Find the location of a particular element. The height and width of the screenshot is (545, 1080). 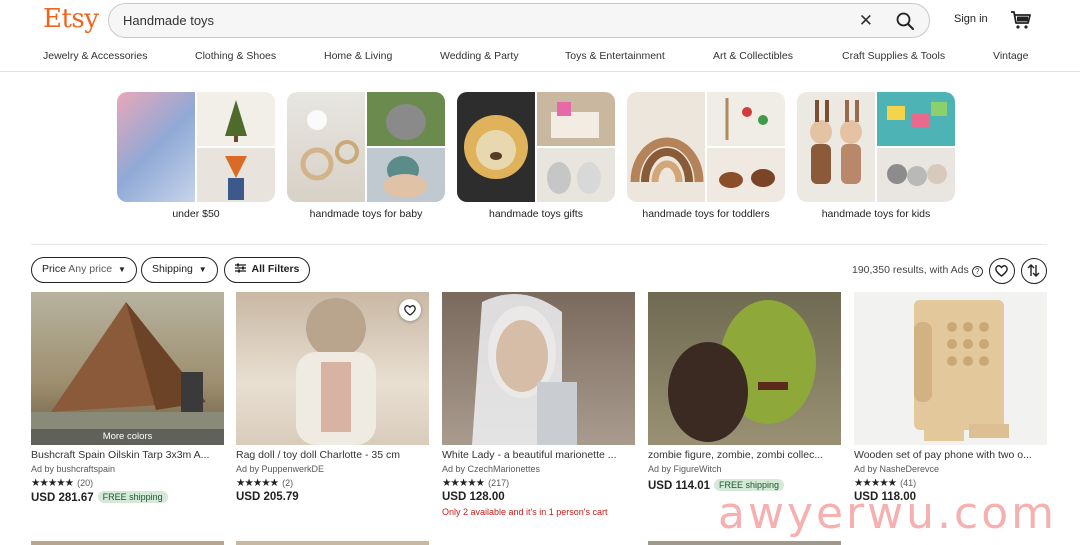

sort-arrows-icon is located at coordinates (1033, 270).